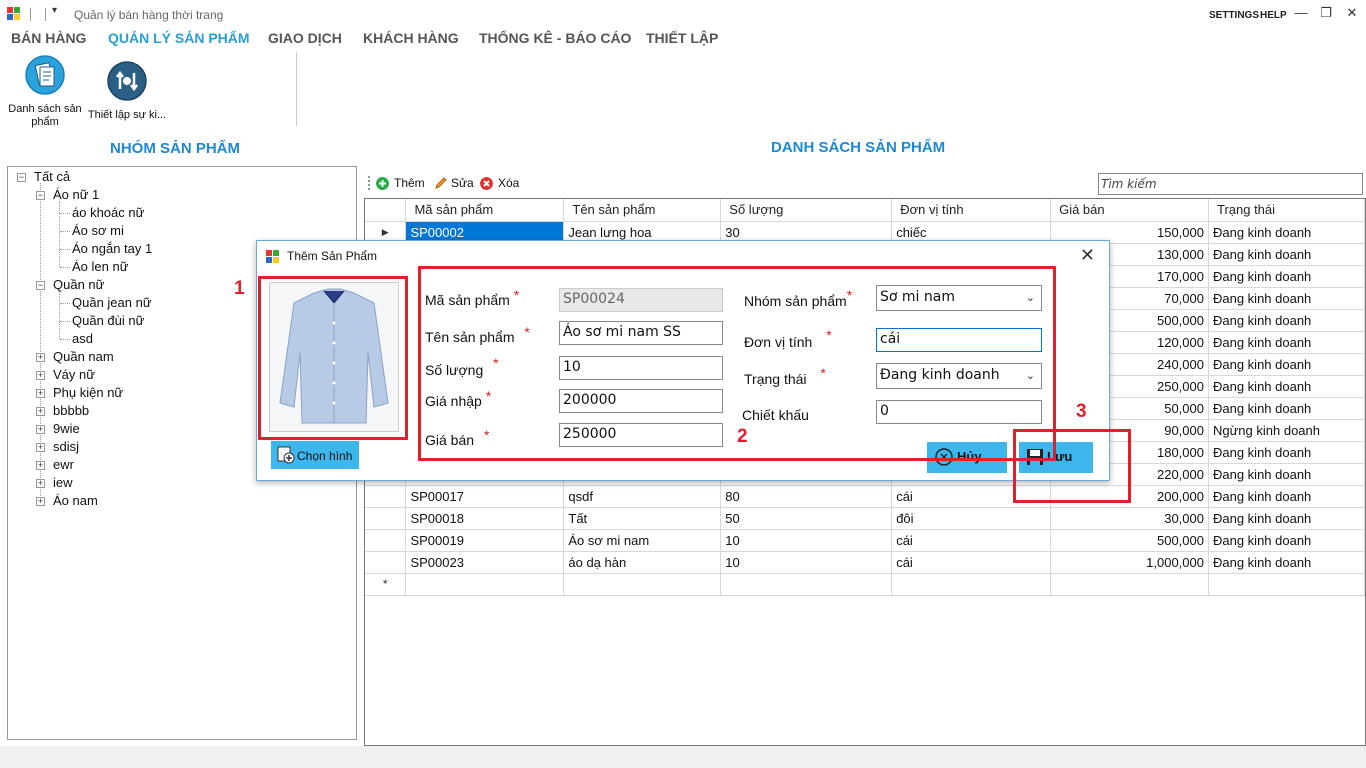 This screenshot has height=768, width=1366. What do you see at coordinates (1286, 210) in the screenshot?
I see `column-header: Trạng thái` at bounding box center [1286, 210].